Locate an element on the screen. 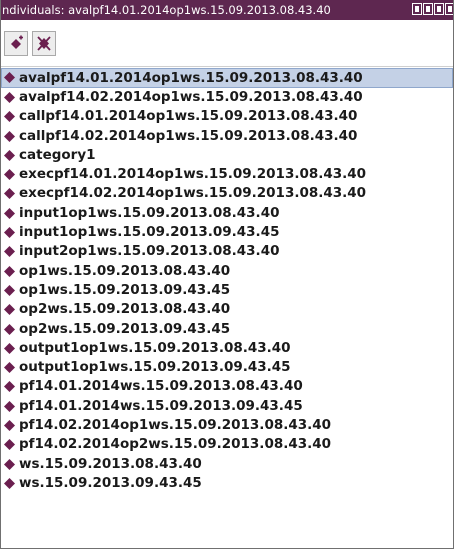 The width and height of the screenshot is (454, 550). list-item: pf14.02.2014op1ws.15.09.2013.08.43.40 is located at coordinates (227, 425).